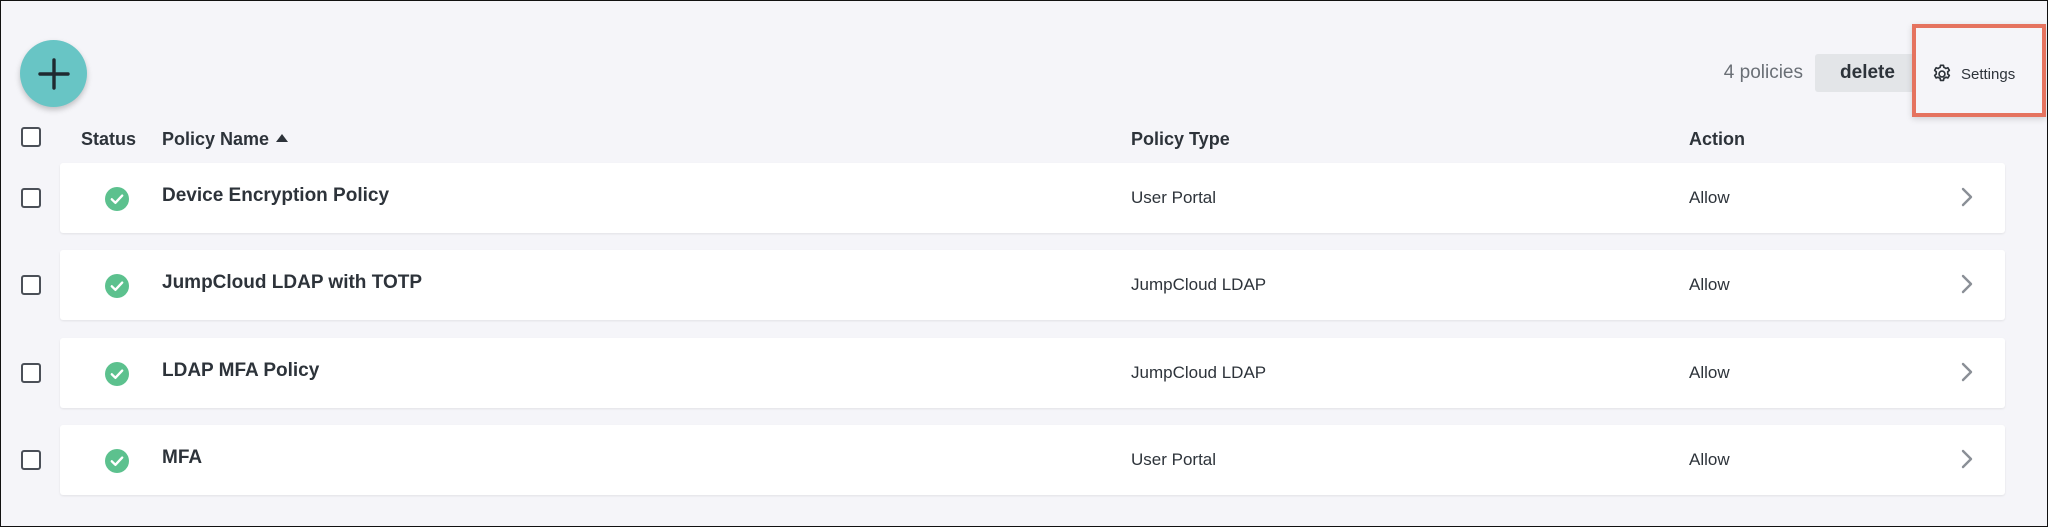 This screenshot has height=527, width=2048. Describe the element at coordinates (1024, 141) in the screenshot. I see `table-header: Status Policy Name Policy Type Action` at that location.